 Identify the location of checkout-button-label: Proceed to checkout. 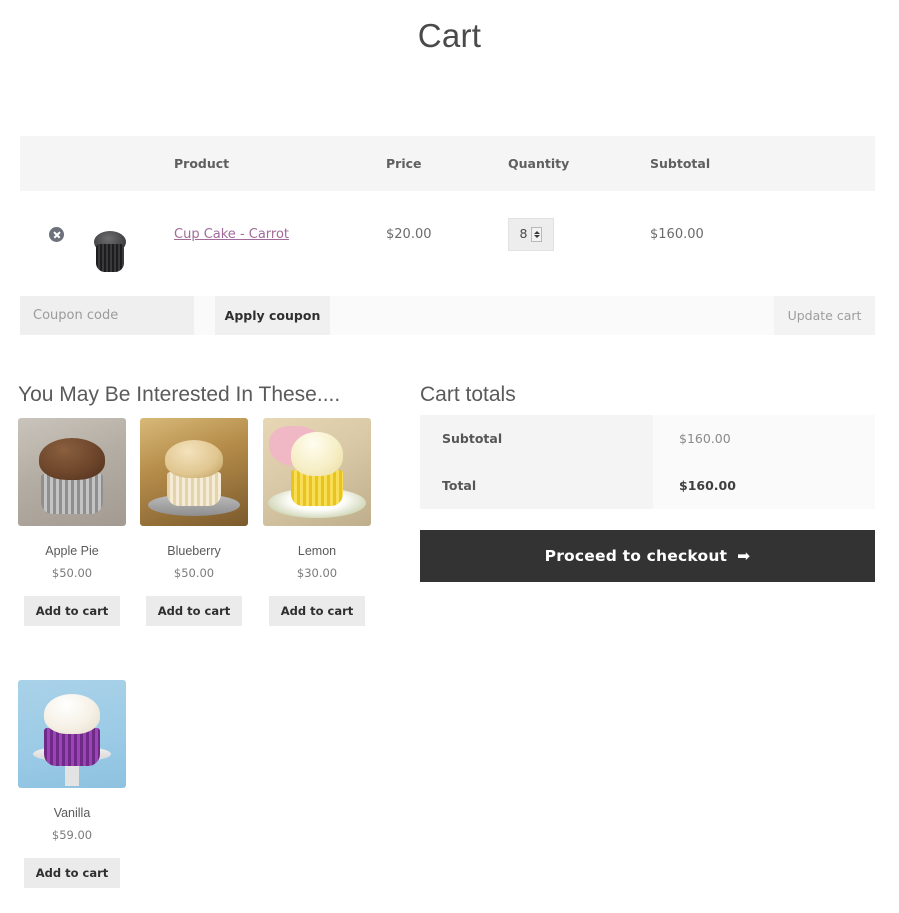
(636, 556).